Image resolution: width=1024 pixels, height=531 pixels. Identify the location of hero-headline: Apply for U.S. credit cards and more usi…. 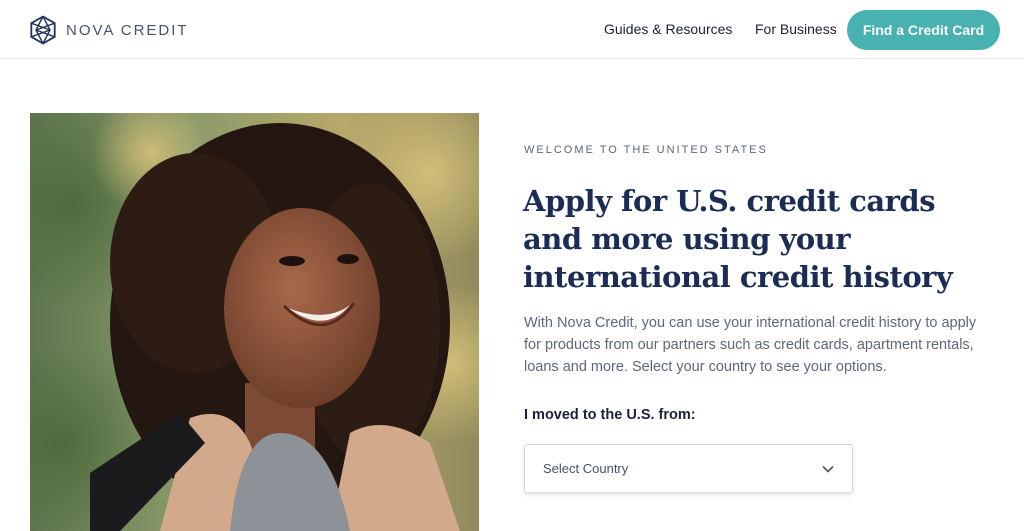
(738, 239).